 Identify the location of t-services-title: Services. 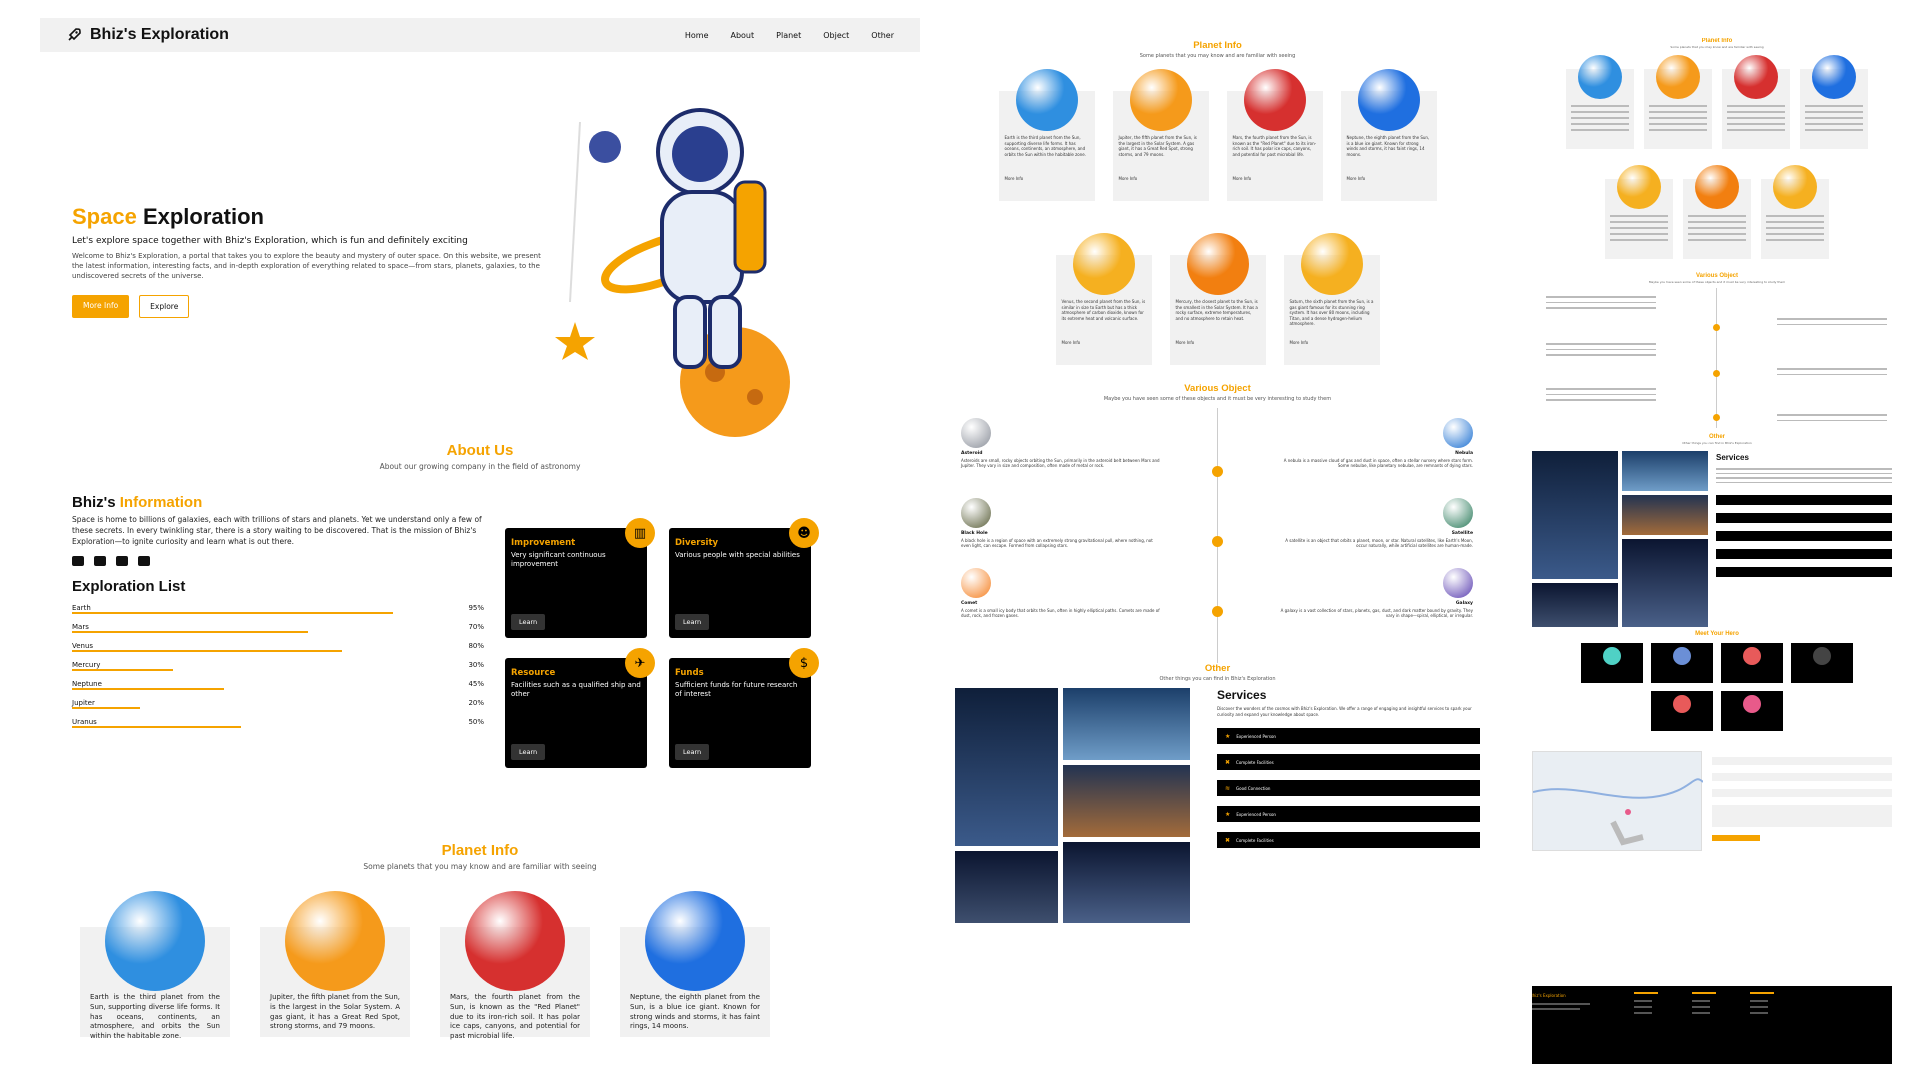
(1732, 457).